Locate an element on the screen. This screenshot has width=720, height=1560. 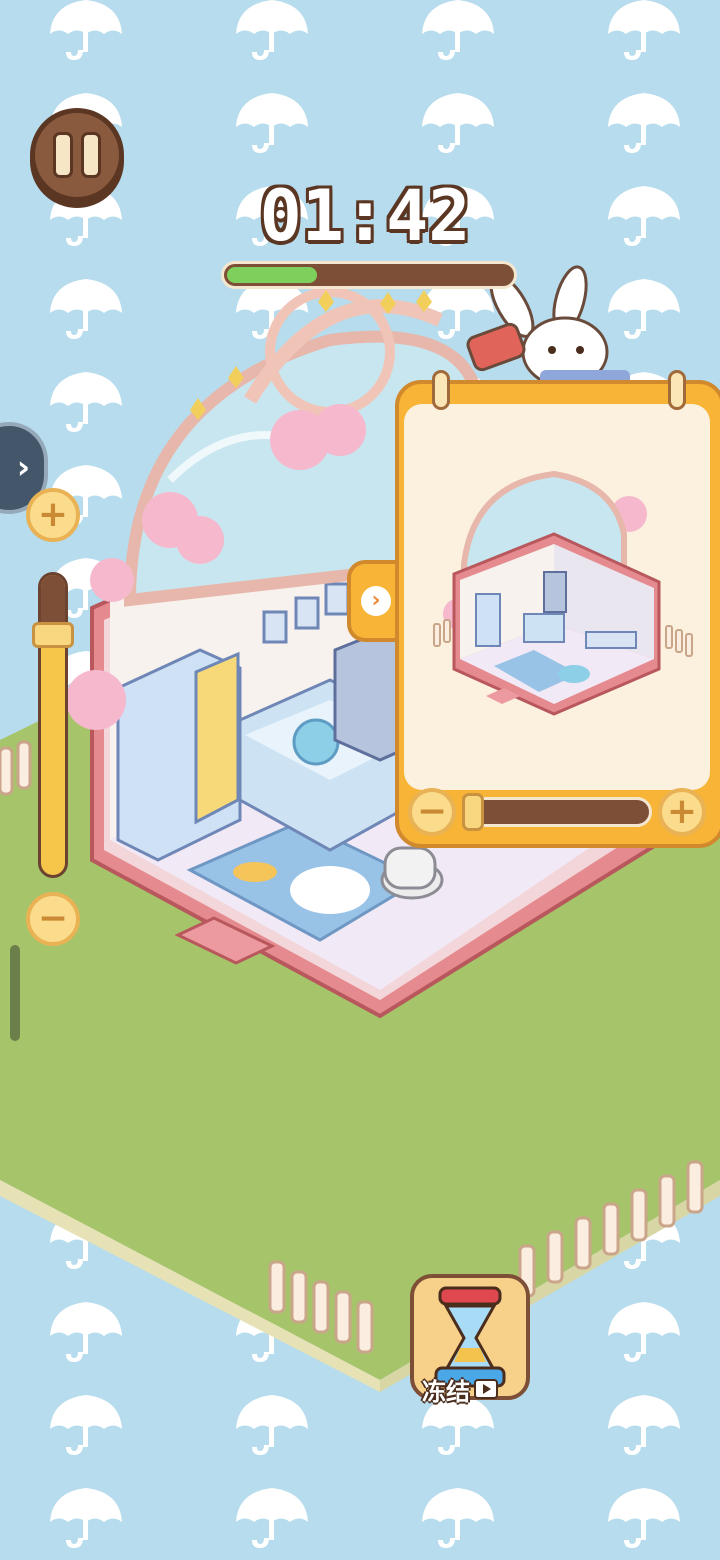
card-zoom-out-button: − is located at coordinates (432, 812).